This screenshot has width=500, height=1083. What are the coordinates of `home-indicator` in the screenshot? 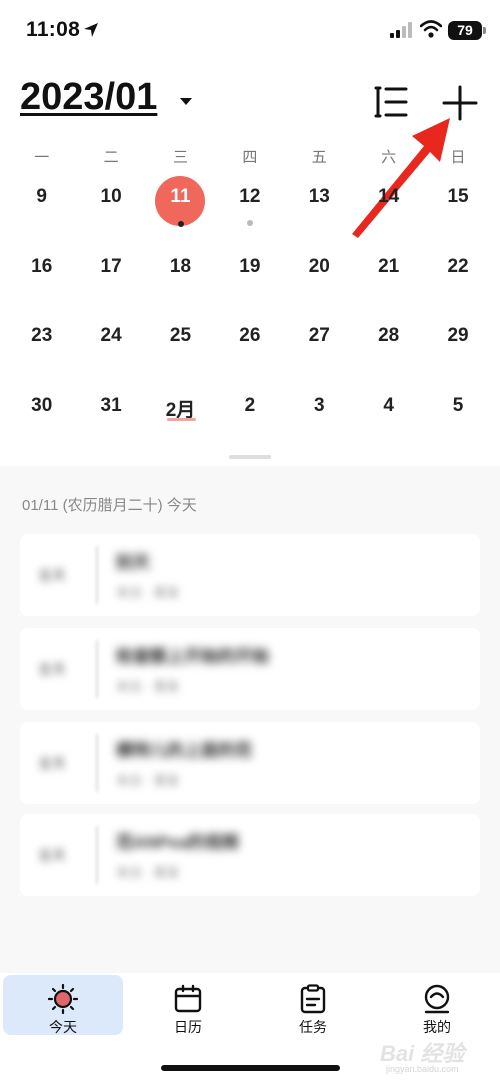 It's located at (250, 1068).